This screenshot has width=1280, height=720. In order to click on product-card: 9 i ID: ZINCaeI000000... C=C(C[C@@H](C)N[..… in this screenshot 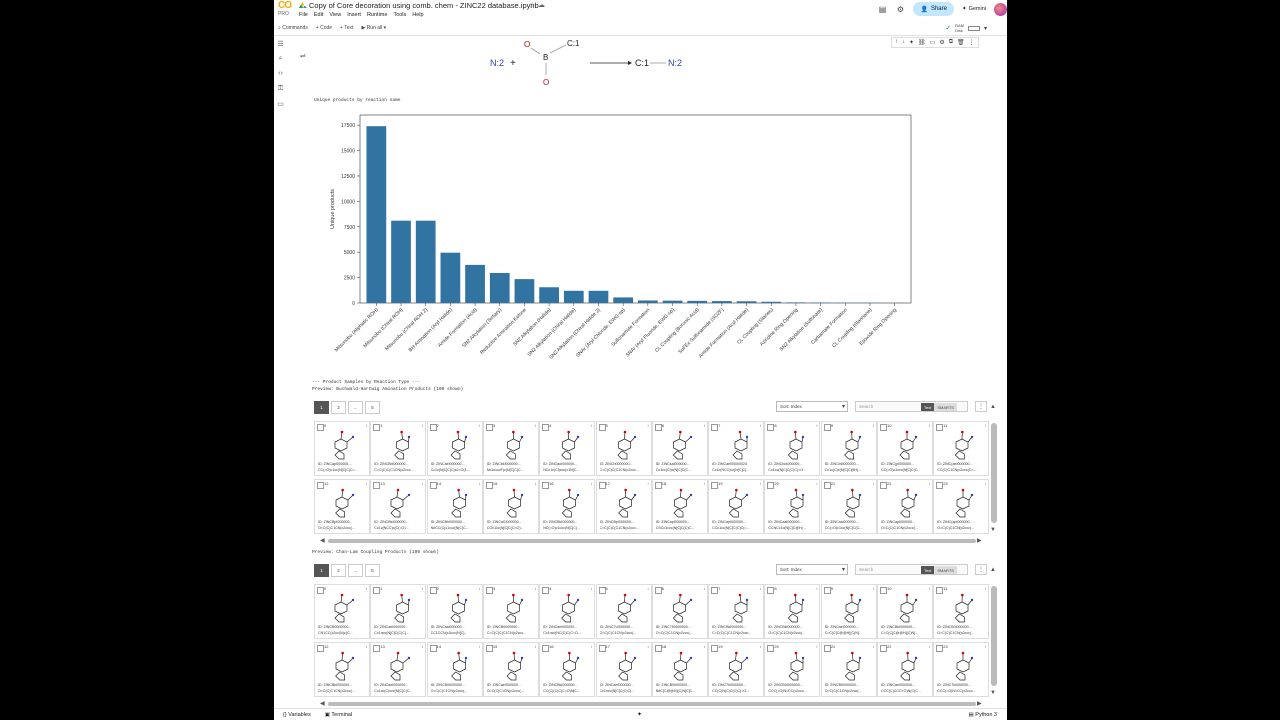, I will do `click(848, 611)`.